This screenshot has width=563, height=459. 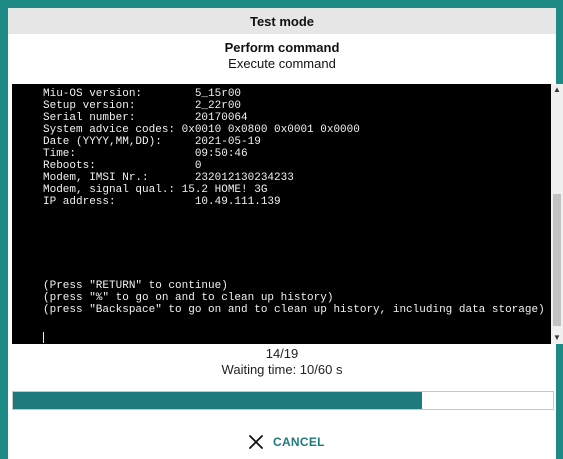 What do you see at coordinates (557, 90) in the screenshot?
I see `scroll-up-arrow-icon: ▲` at bounding box center [557, 90].